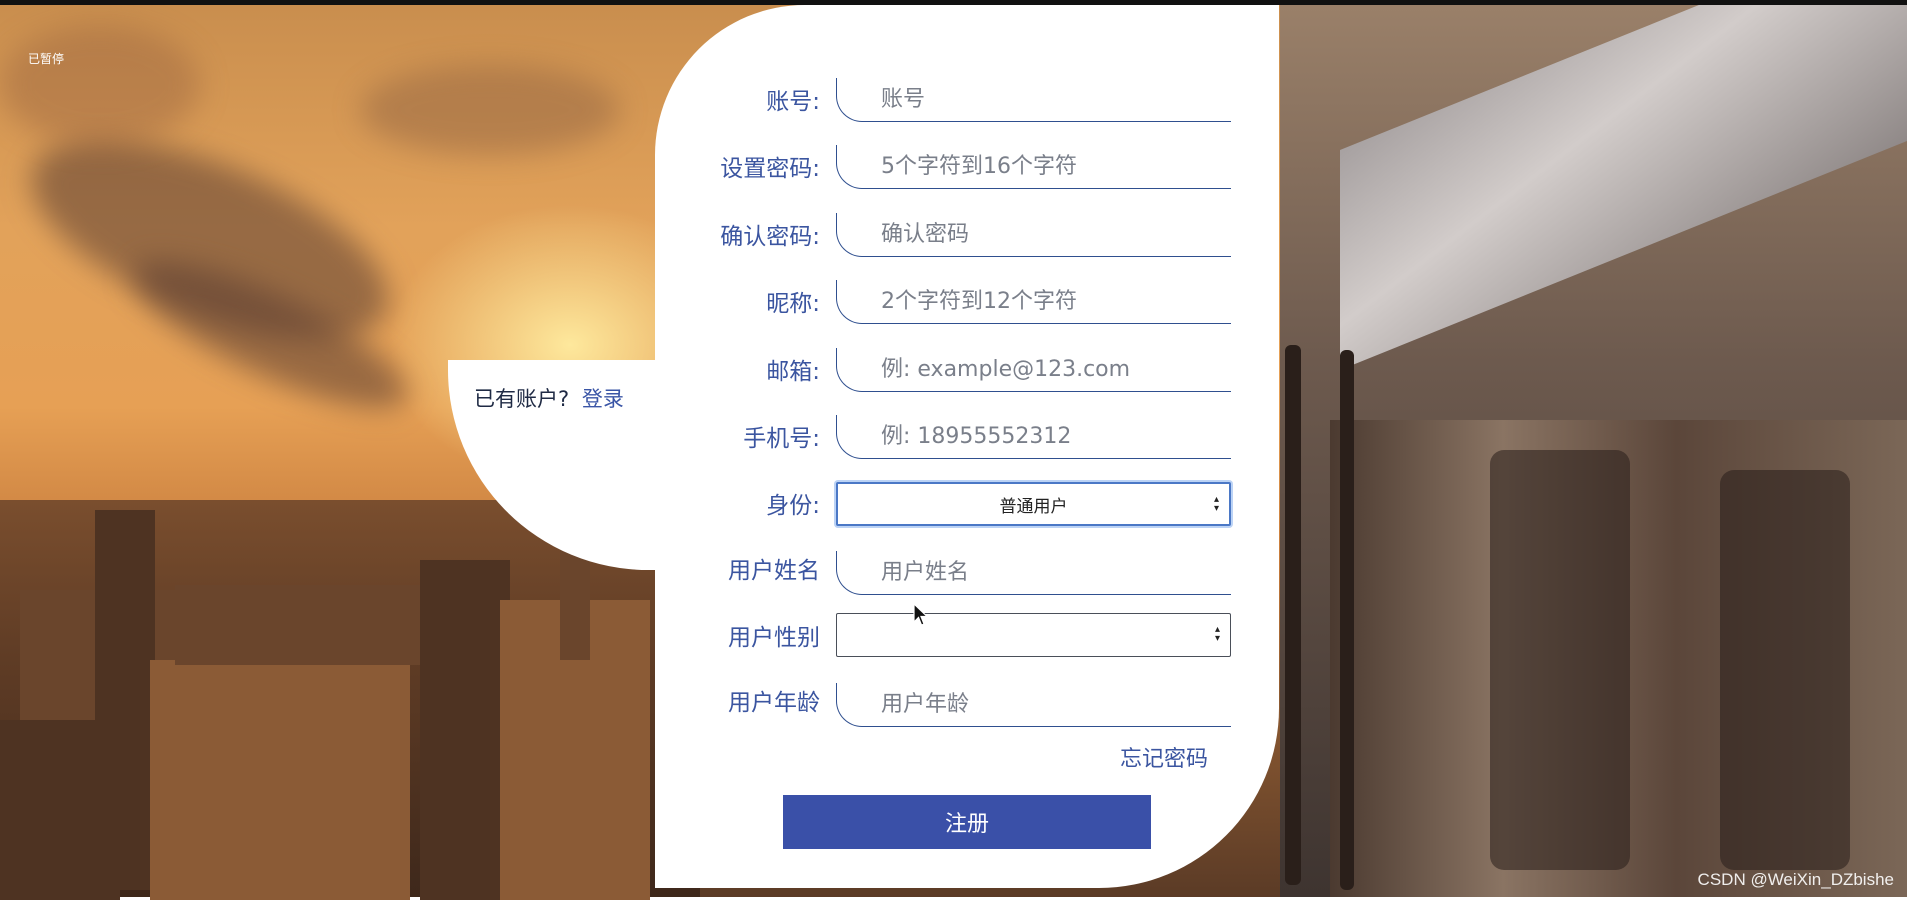 This screenshot has width=1907, height=900. What do you see at coordinates (1033, 167) in the screenshot?
I see `password-input` at bounding box center [1033, 167].